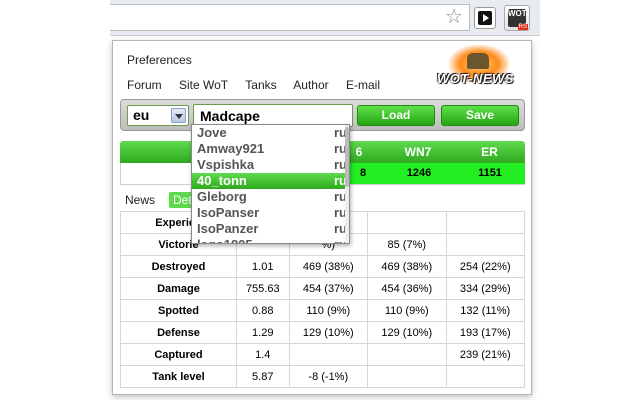 The image size is (640, 400). Describe the element at coordinates (212, 132) in the screenshot. I see `suggestion-name: Jove` at that location.